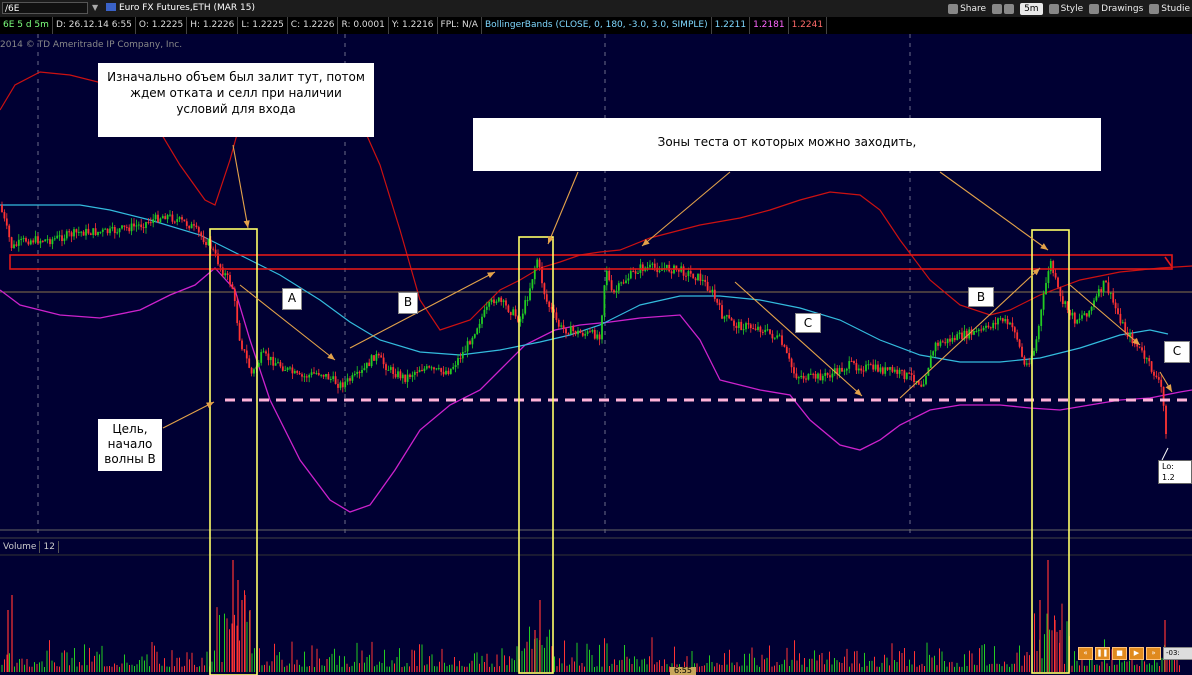 The height and width of the screenshot is (675, 1192). I want to click on style-label: Style, so click(1072, 8).